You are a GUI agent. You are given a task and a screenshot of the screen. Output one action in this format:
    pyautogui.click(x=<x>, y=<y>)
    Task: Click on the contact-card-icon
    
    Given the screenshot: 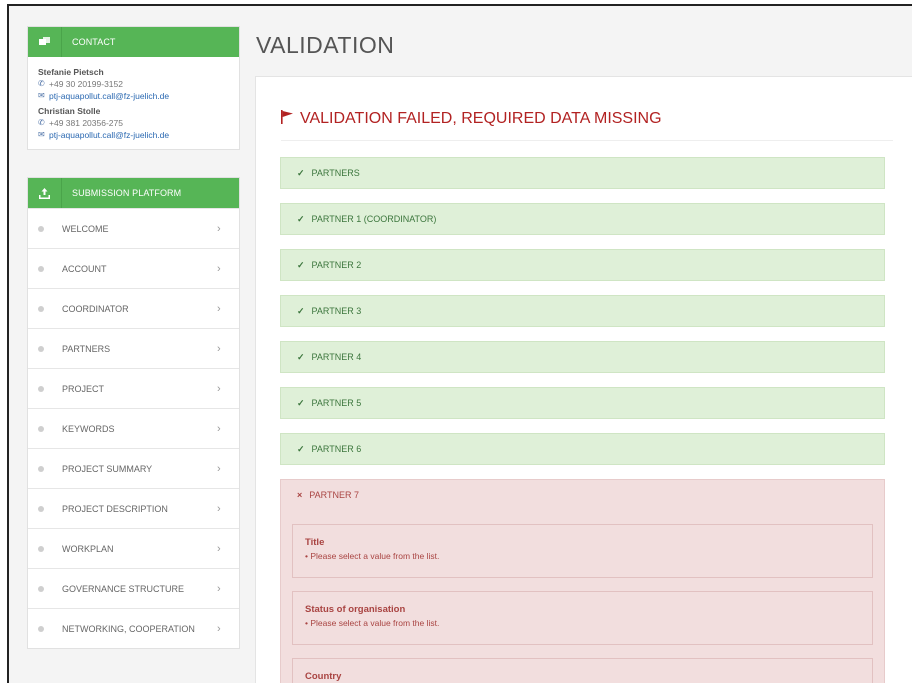 What is the action you would take?
    pyautogui.click(x=45, y=42)
    